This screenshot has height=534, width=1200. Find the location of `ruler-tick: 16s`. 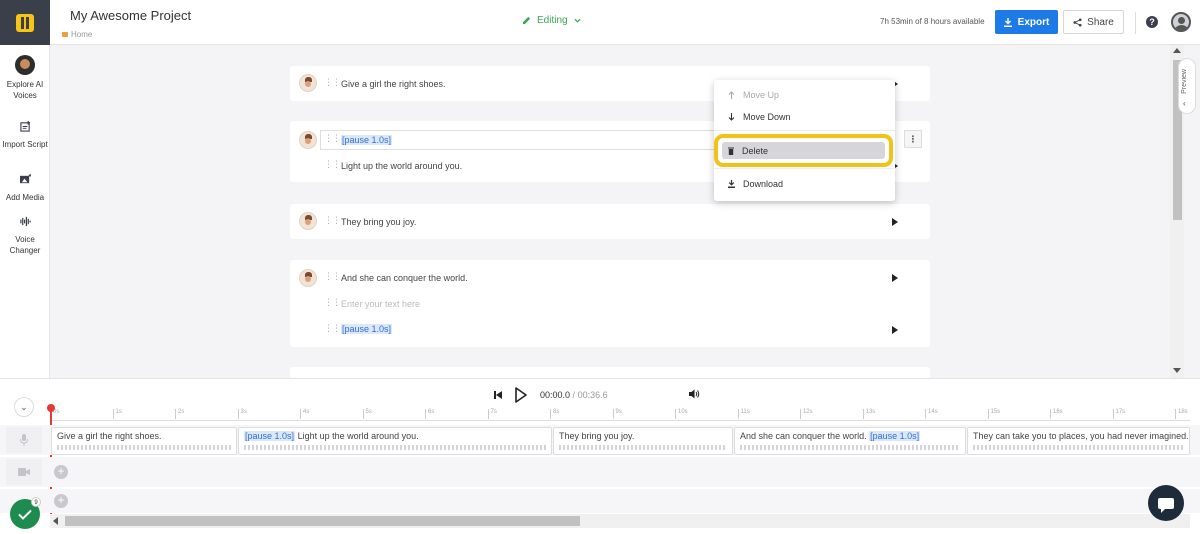

ruler-tick: 16s is located at coordinates (1056, 414).